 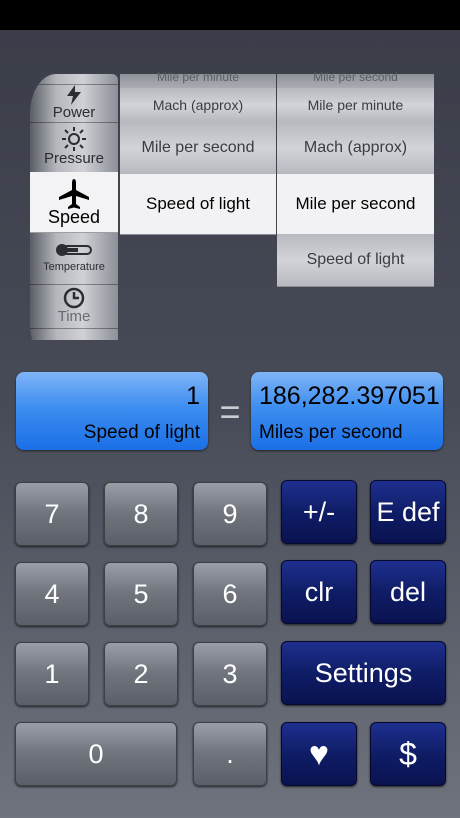 What do you see at coordinates (96, 754) in the screenshot?
I see `key-0: 0` at bounding box center [96, 754].